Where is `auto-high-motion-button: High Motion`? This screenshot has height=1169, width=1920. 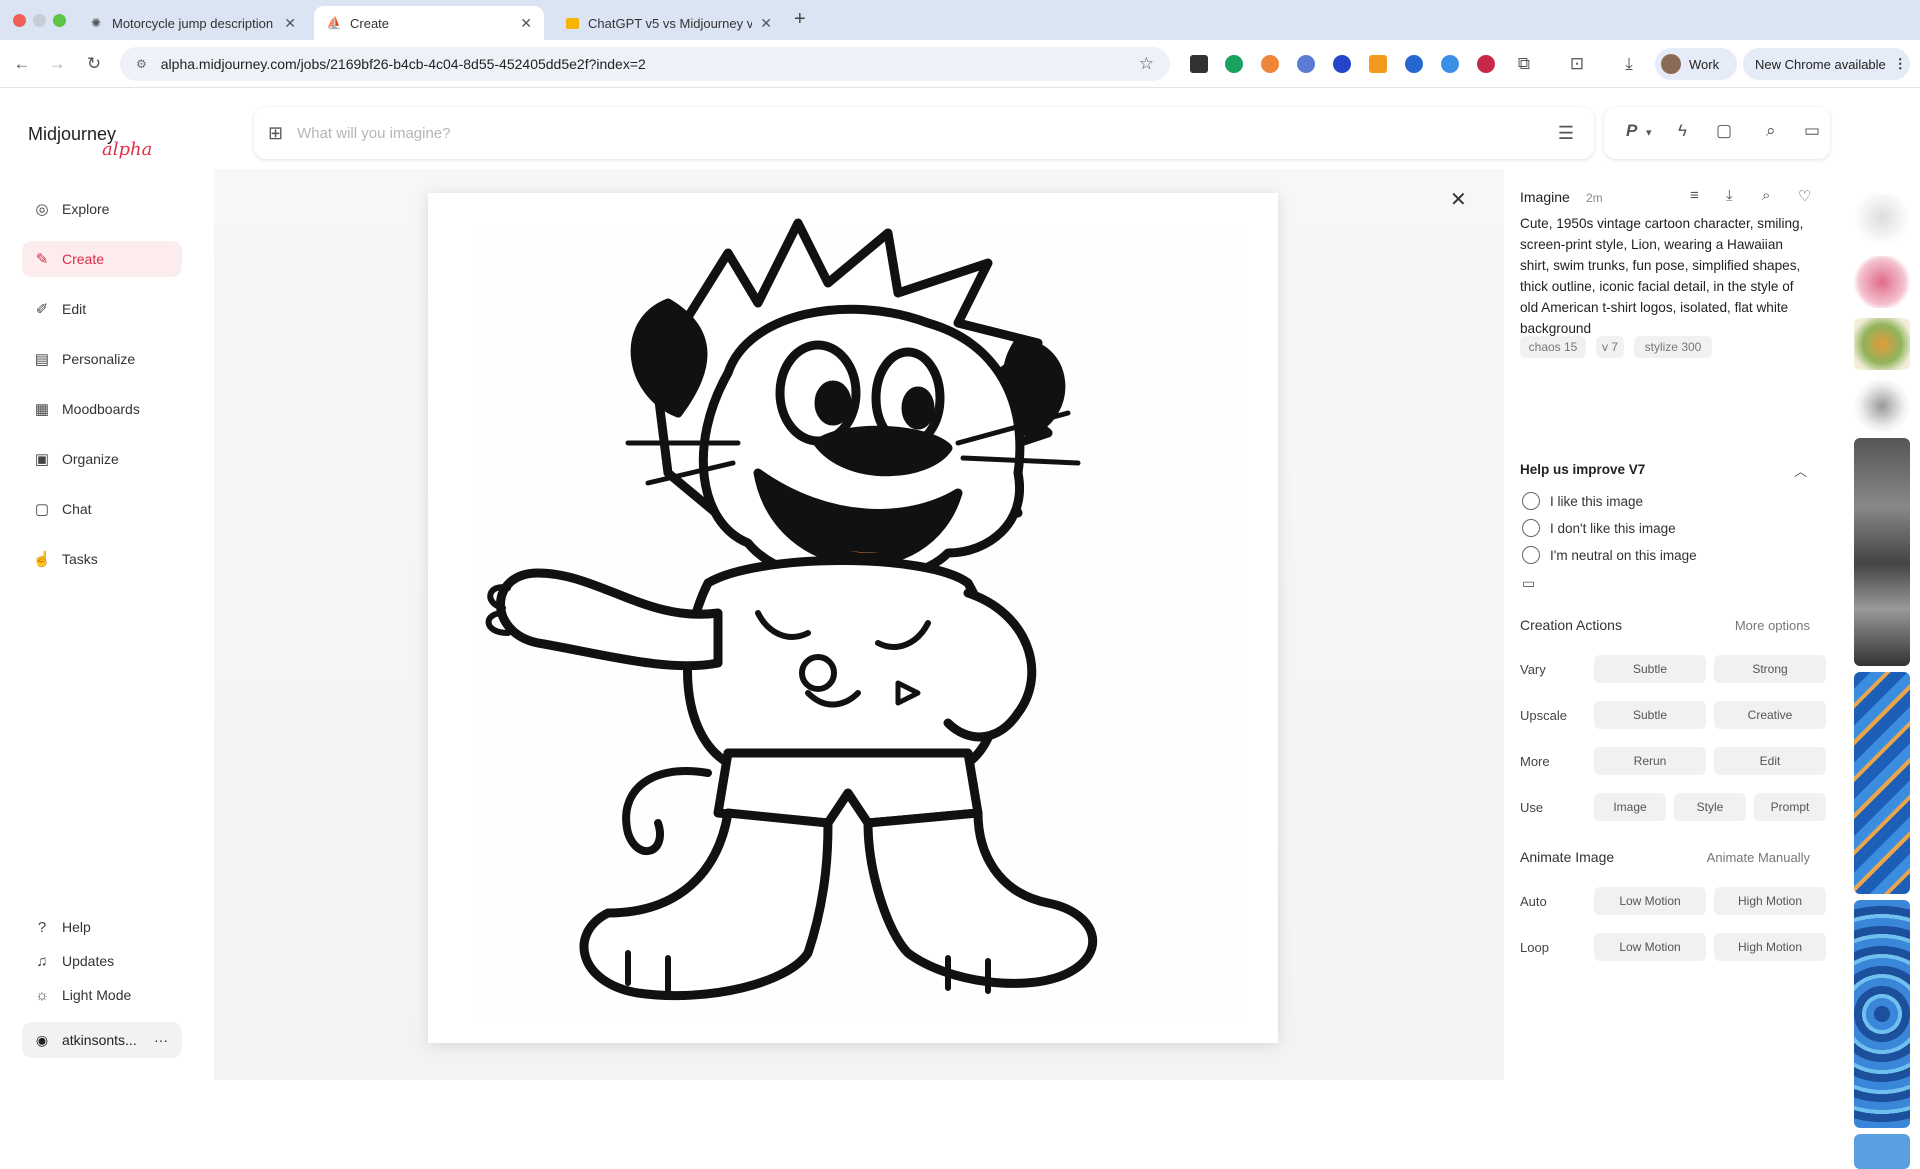
auto-high-motion-button: High Motion is located at coordinates (1770, 901).